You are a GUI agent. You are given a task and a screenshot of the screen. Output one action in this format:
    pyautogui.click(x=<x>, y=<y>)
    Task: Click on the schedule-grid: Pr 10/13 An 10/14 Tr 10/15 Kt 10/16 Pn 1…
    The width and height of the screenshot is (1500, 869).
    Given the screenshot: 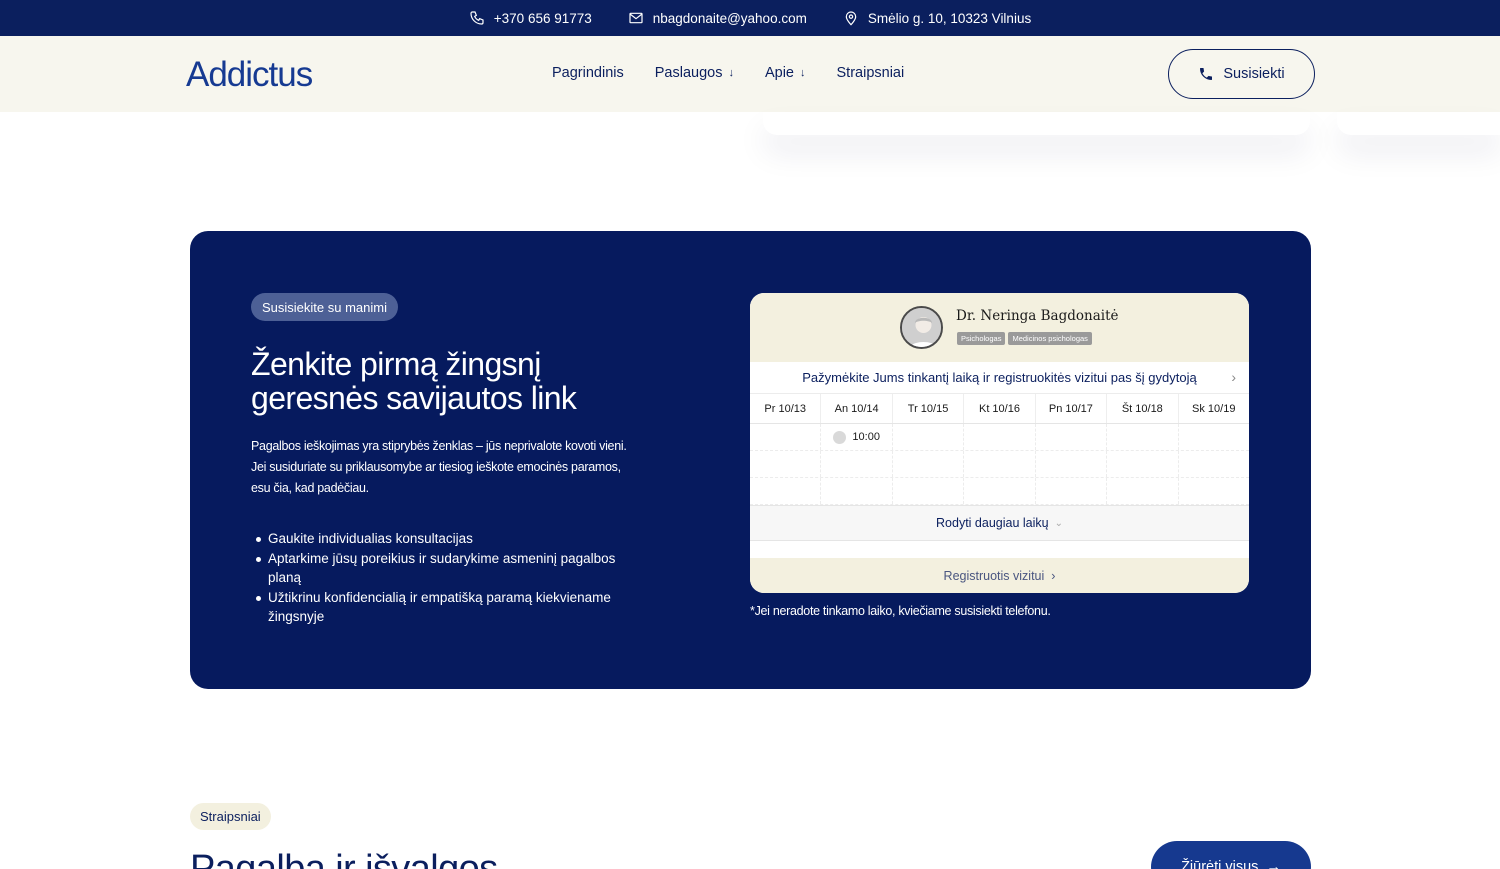 What is the action you would take?
    pyautogui.click(x=999, y=449)
    